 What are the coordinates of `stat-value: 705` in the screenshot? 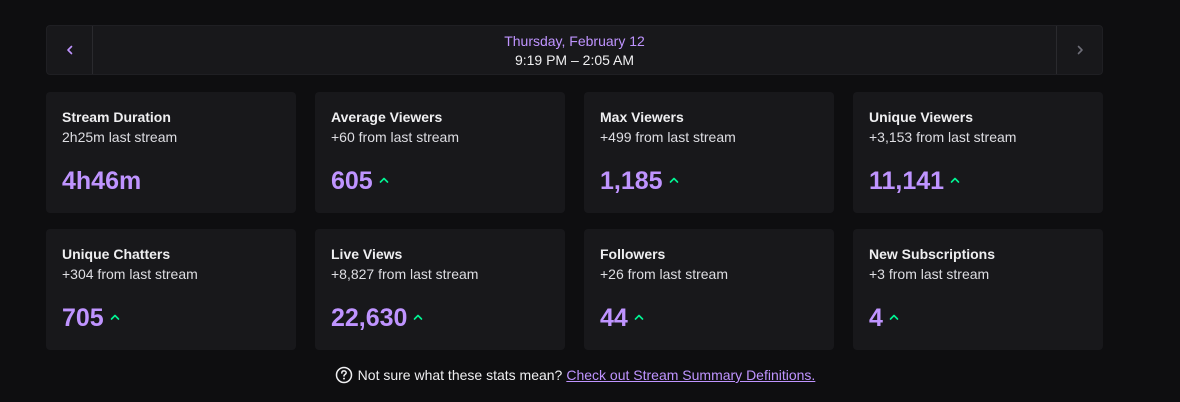 It's located at (83, 318).